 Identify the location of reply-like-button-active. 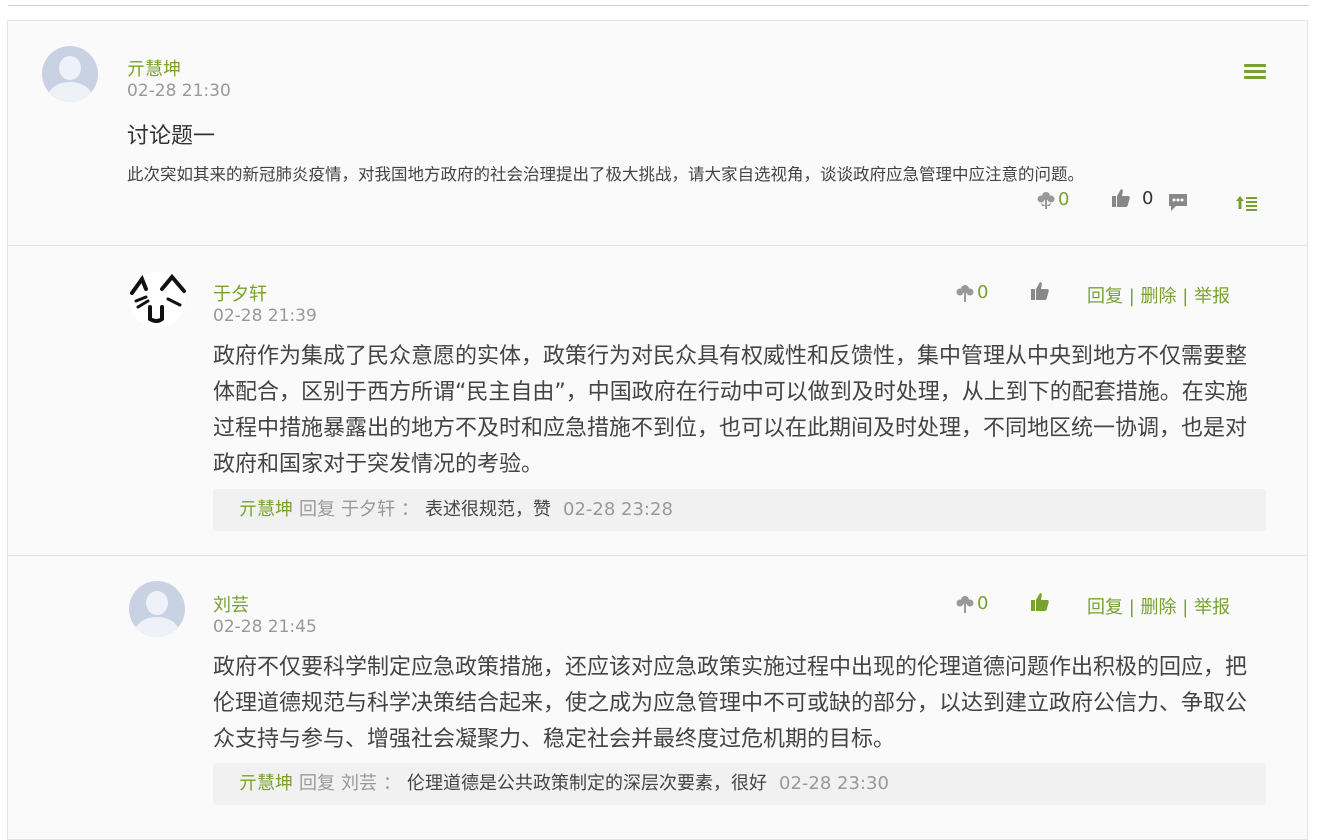
(1040, 602).